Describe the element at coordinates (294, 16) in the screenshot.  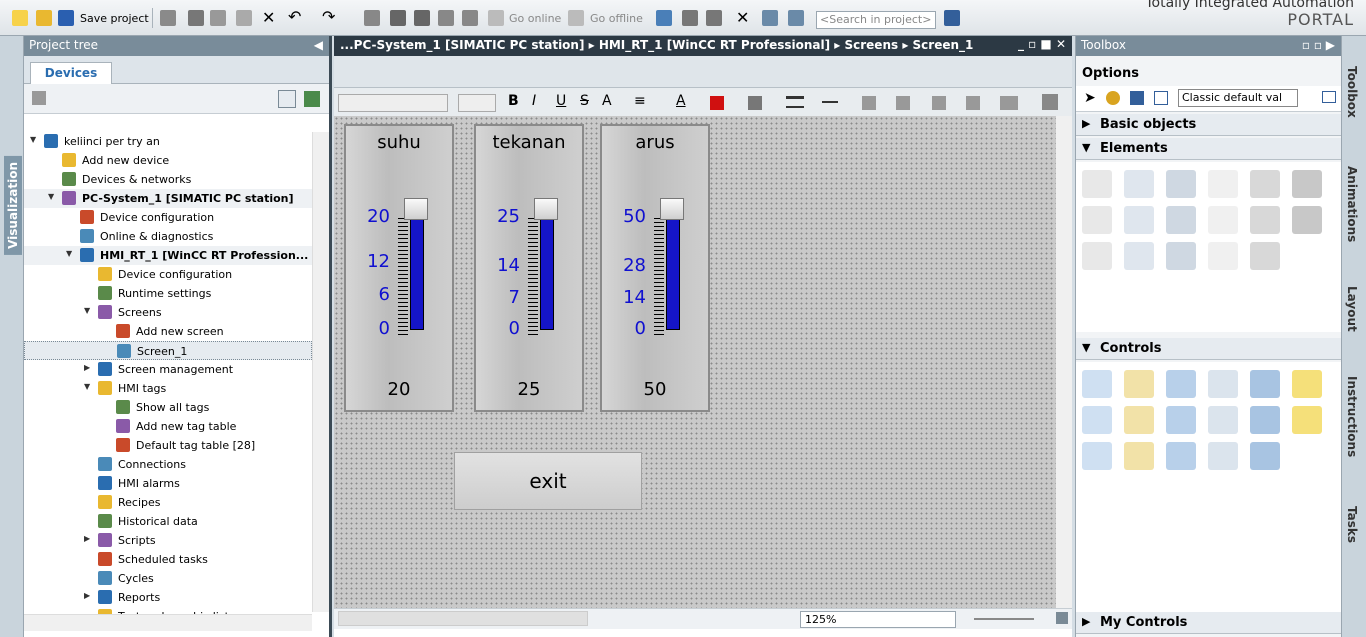
I see `undo-icon: ↶` at that location.